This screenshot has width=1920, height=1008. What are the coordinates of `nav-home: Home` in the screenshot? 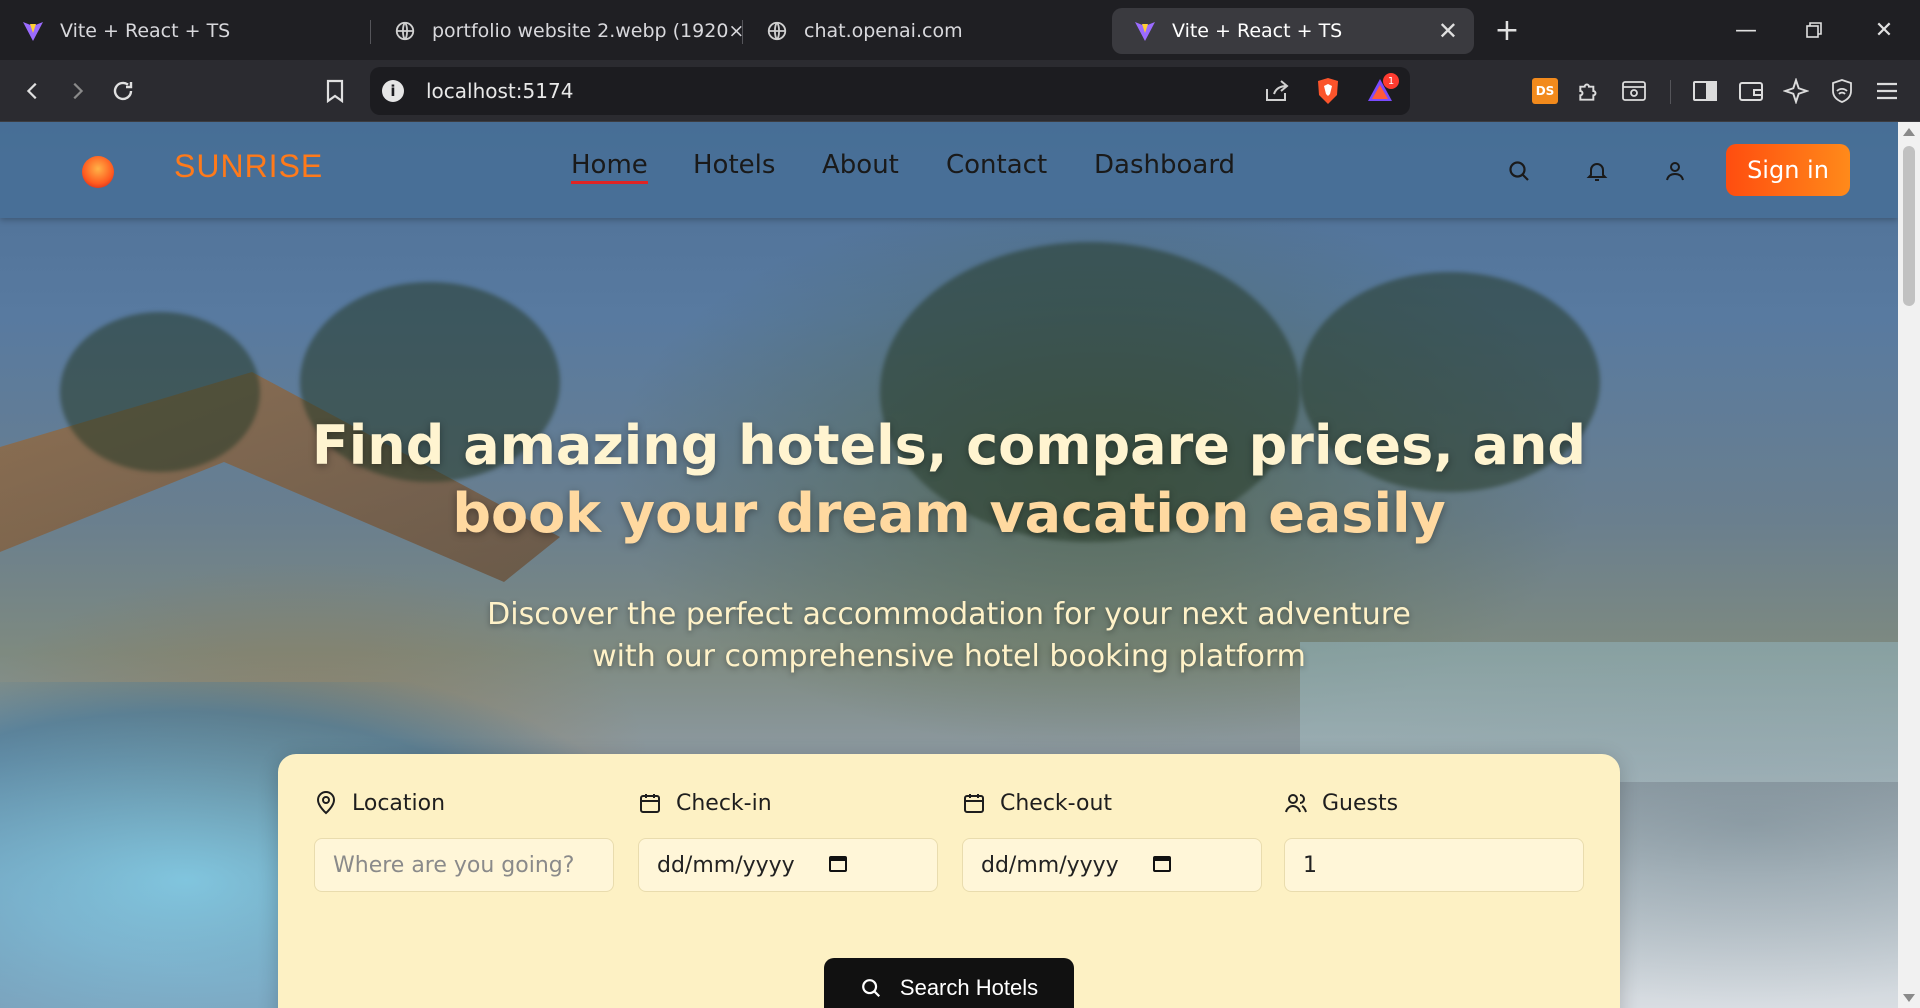 It's located at (609, 167).